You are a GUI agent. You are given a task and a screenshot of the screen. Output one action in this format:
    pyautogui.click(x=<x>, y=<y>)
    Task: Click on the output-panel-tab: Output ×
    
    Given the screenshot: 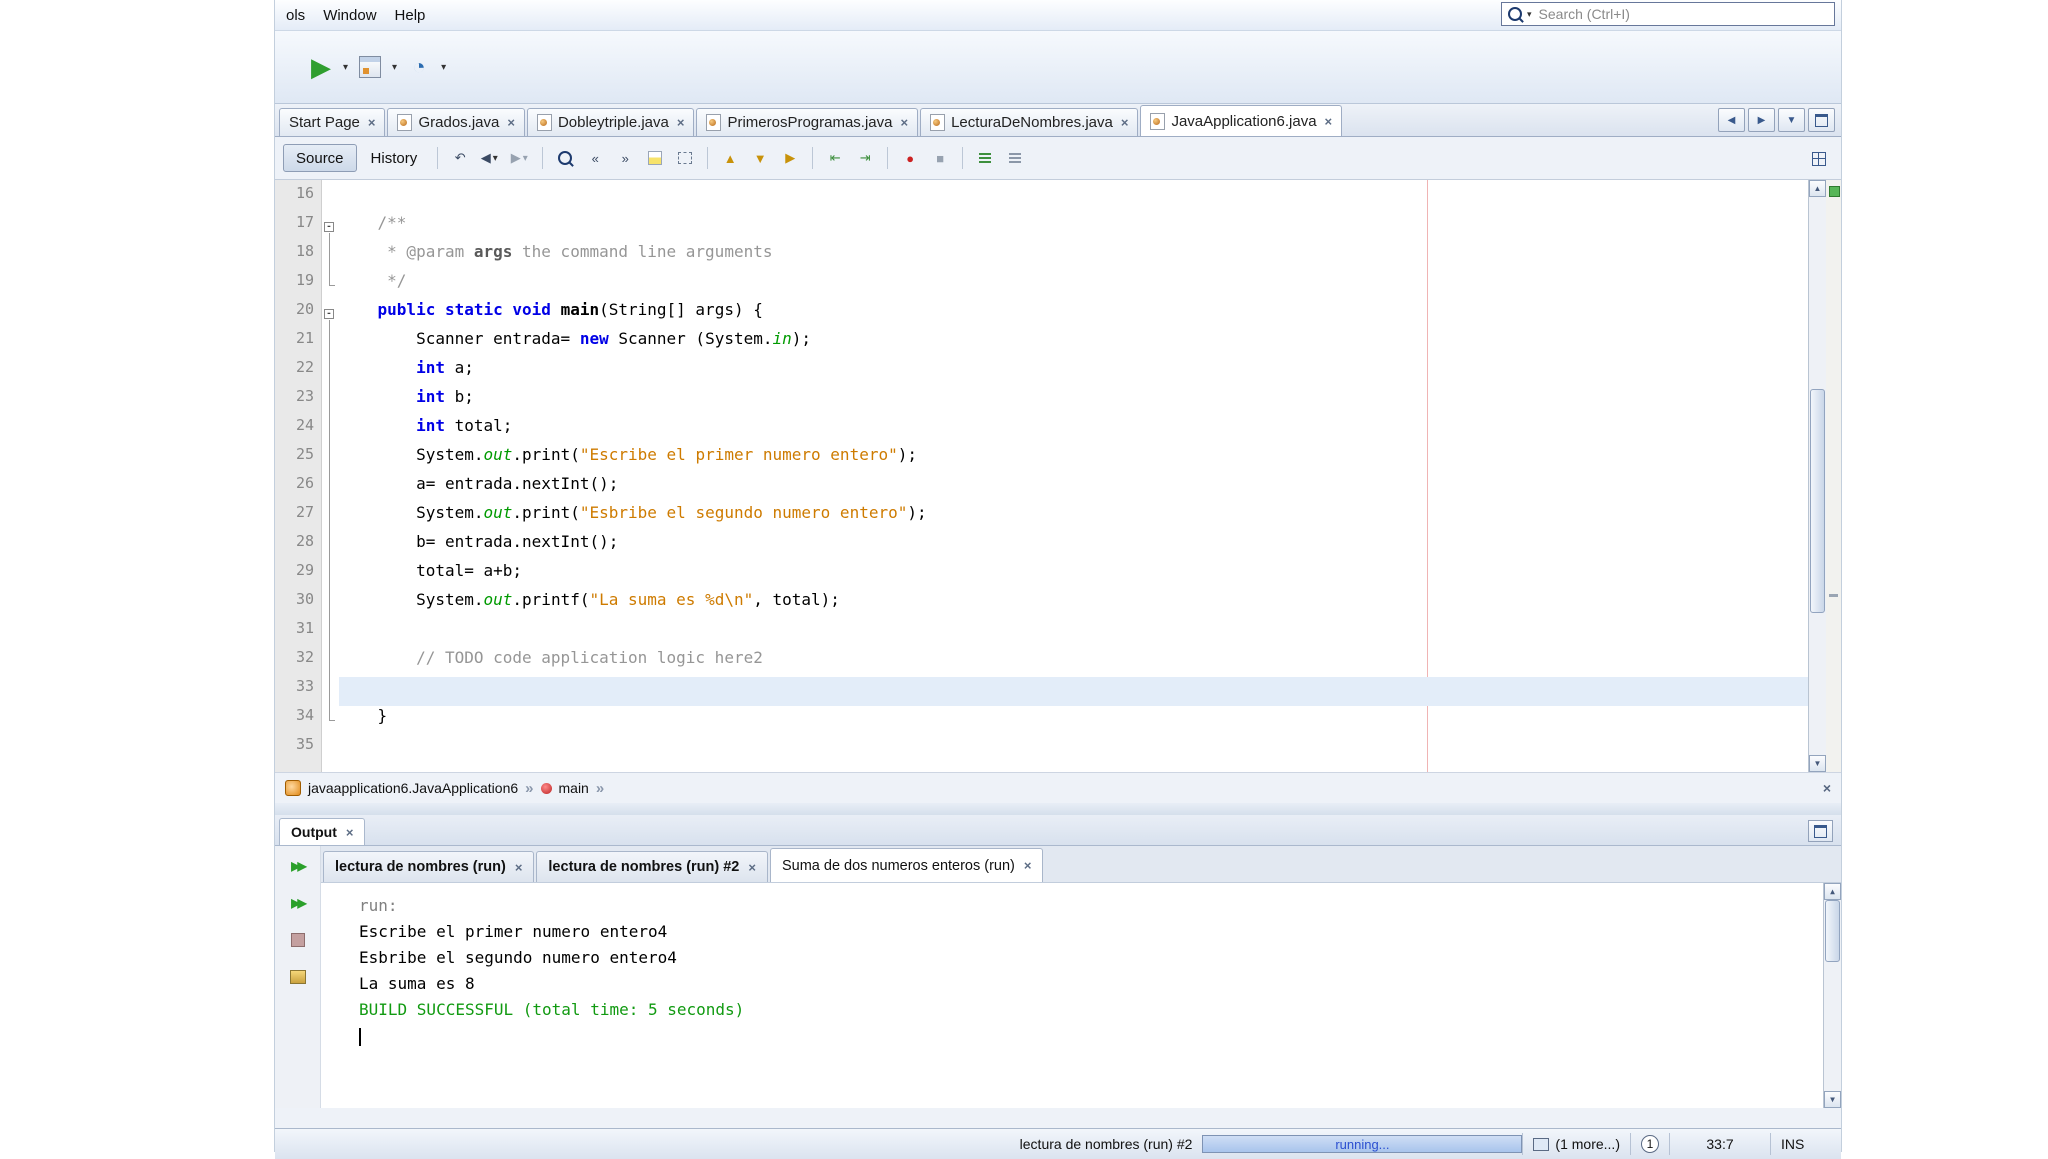 What is the action you would take?
    pyautogui.click(x=322, y=831)
    